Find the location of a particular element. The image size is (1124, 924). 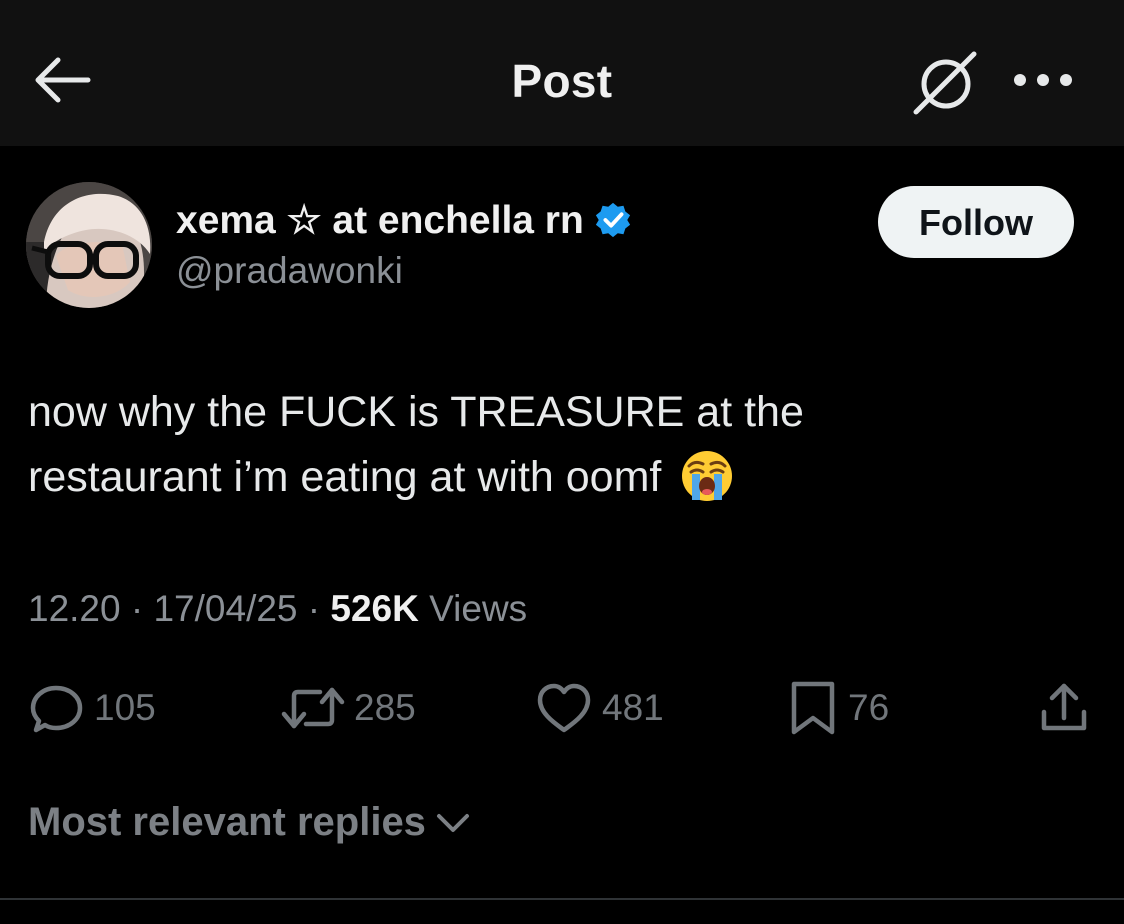

more-options-icon is located at coordinates (1043, 80).